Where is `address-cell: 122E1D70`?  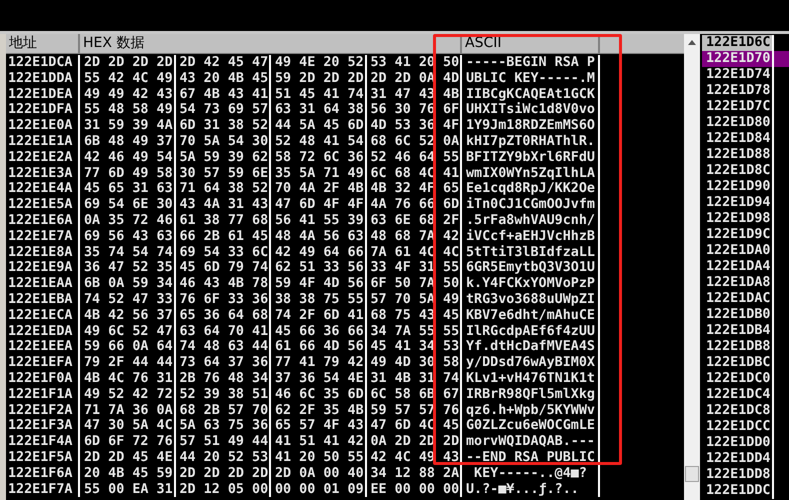
address-cell: 122E1D70 is located at coordinates (738, 59).